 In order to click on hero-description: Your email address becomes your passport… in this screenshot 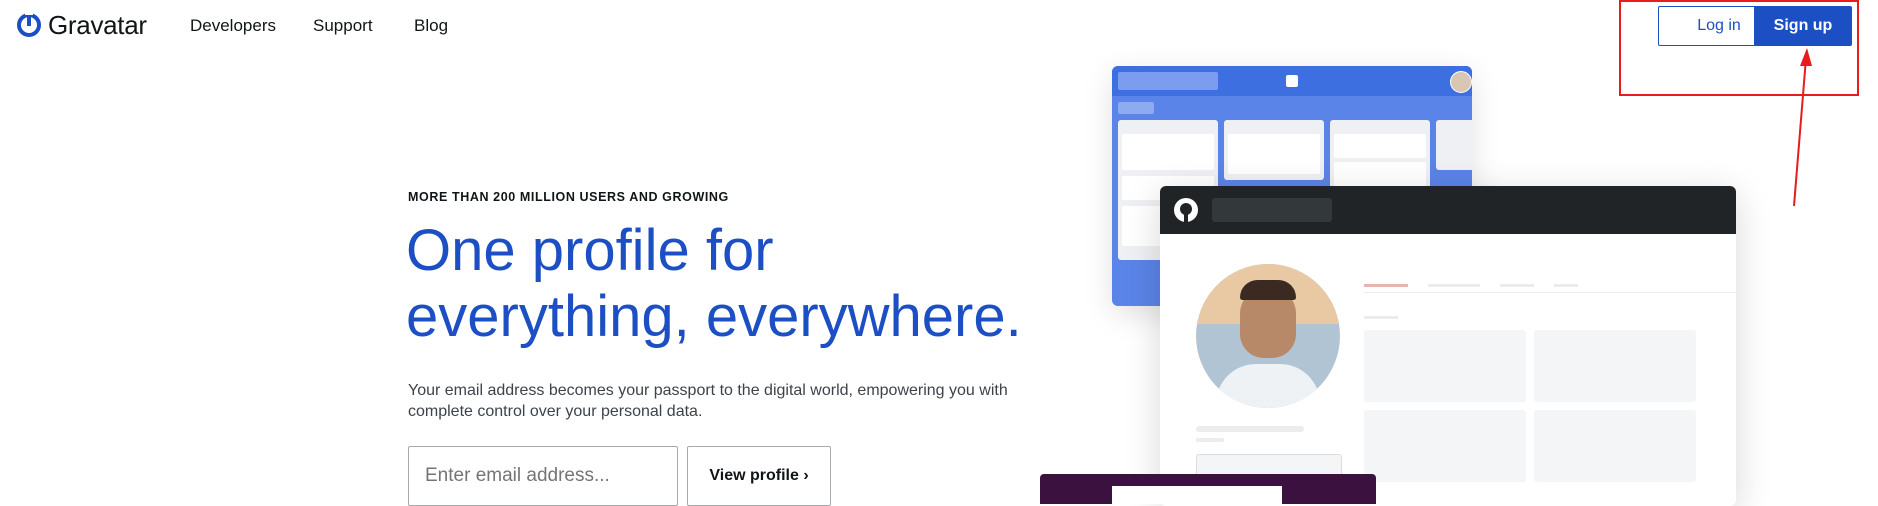, I will do `click(708, 401)`.